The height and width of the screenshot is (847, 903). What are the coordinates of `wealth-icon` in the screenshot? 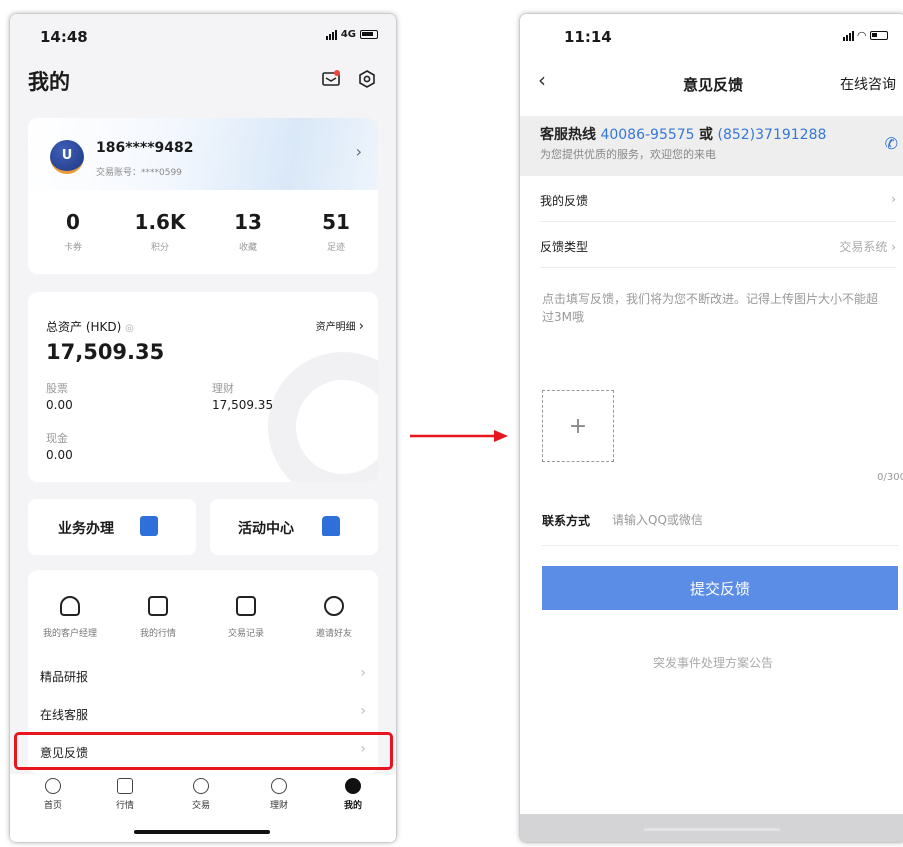 It's located at (279, 786).